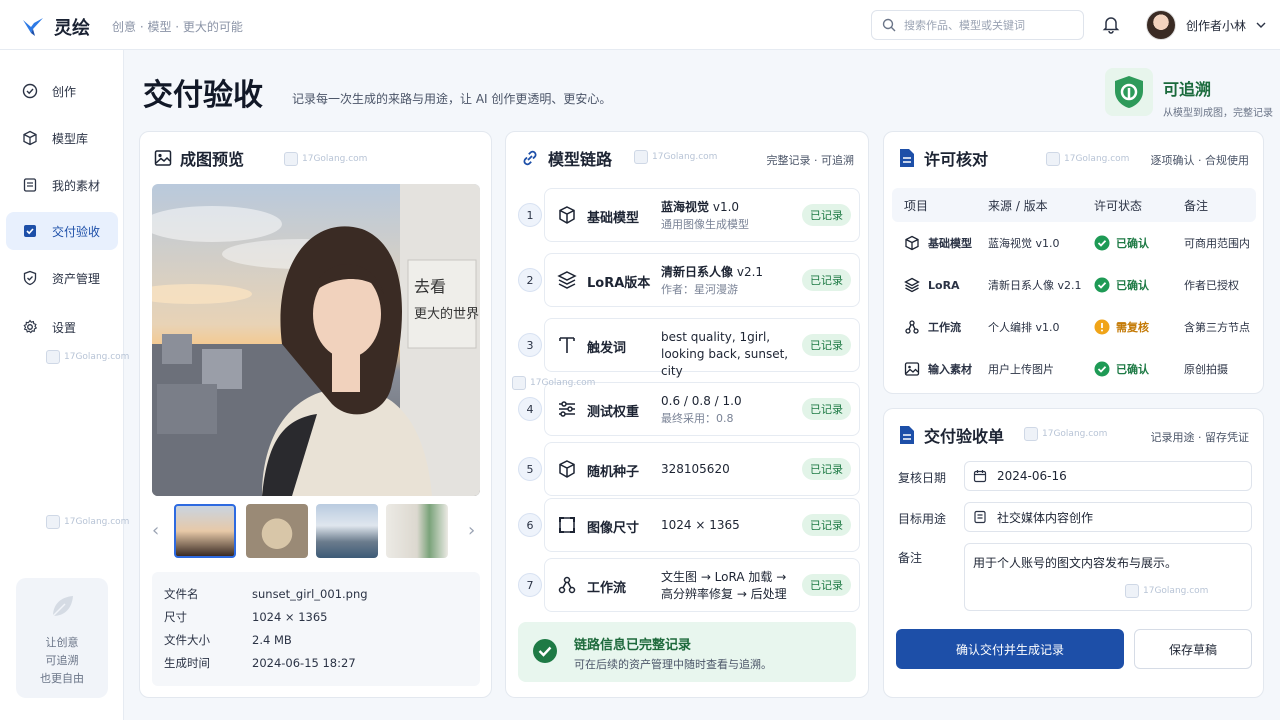 Image resolution: width=1280 pixels, height=720 pixels. Describe the element at coordinates (1206, 25) in the screenshot. I see `user-menu: 创作者小林` at that location.